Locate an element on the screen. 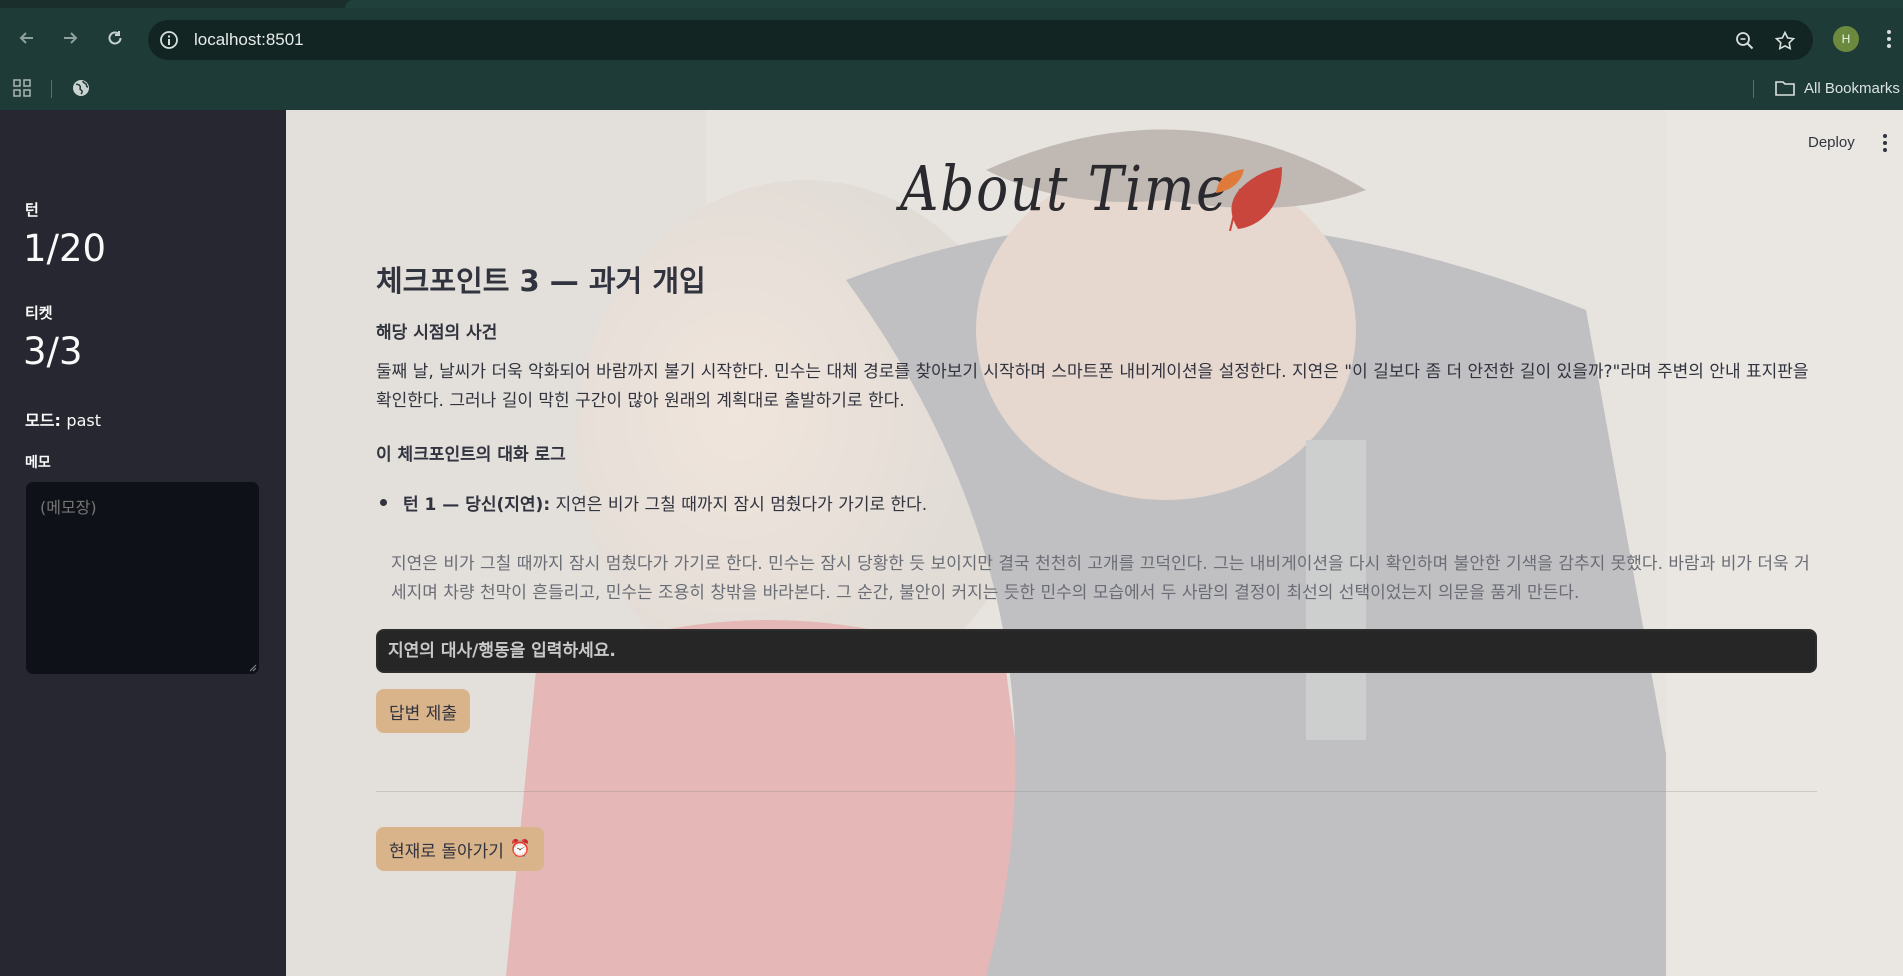  sidebar: 턴 1/20 티켓 3/3 모드: past 메모 is located at coordinates (143, 543).